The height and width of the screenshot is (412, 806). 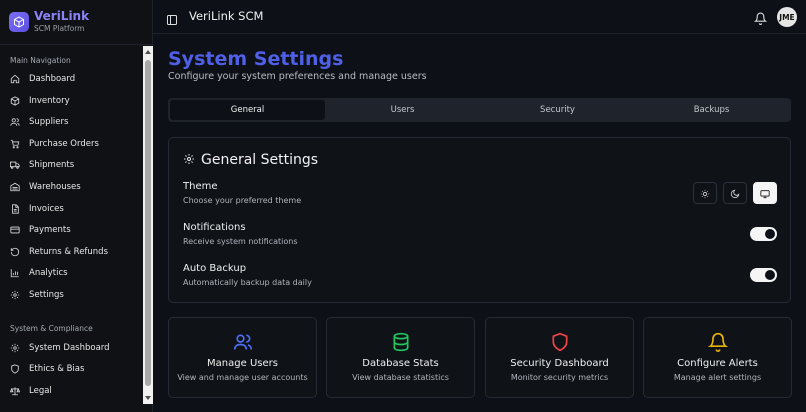 What do you see at coordinates (52, 165) in the screenshot?
I see `sidebar-item-label: Shipments` at bounding box center [52, 165].